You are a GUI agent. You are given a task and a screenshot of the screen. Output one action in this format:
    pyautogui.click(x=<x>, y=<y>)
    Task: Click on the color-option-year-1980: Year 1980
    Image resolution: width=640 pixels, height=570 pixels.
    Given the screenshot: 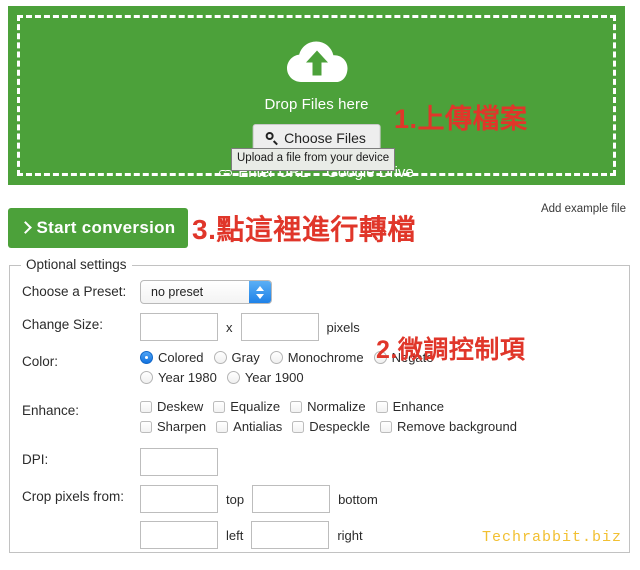 What is the action you would take?
    pyautogui.click(x=178, y=377)
    